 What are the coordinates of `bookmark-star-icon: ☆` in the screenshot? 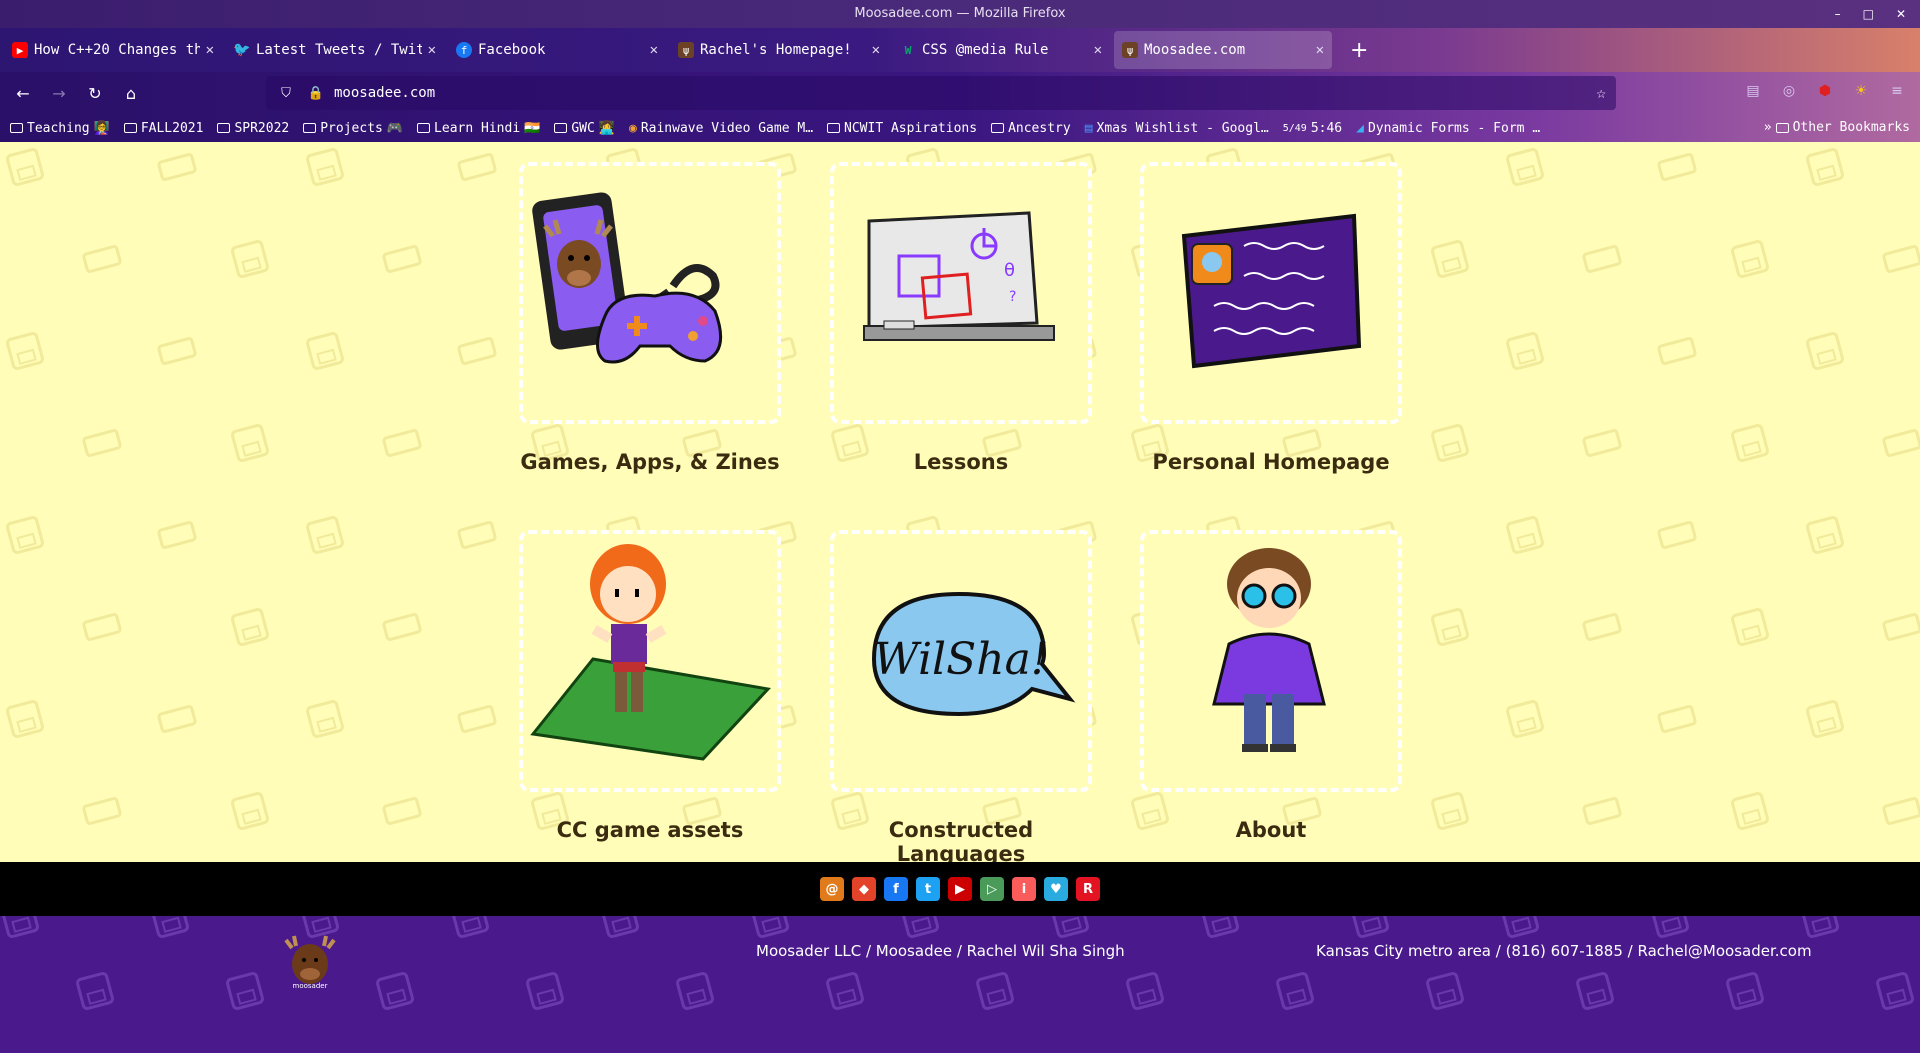 It's located at (1601, 92).